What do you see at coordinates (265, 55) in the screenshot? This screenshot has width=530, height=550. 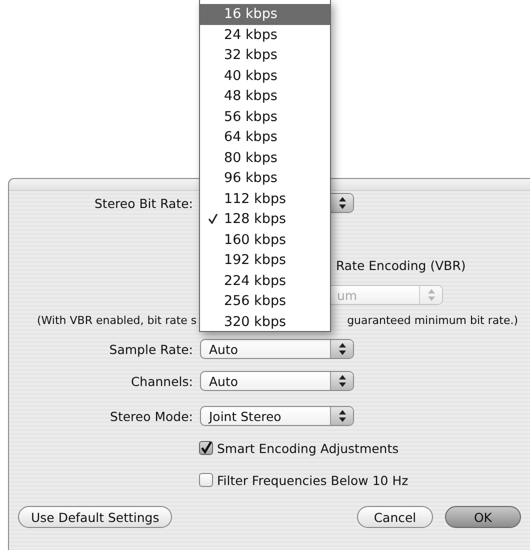 I see `menu-item: 32 kbps` at bounding box center [265, 55].